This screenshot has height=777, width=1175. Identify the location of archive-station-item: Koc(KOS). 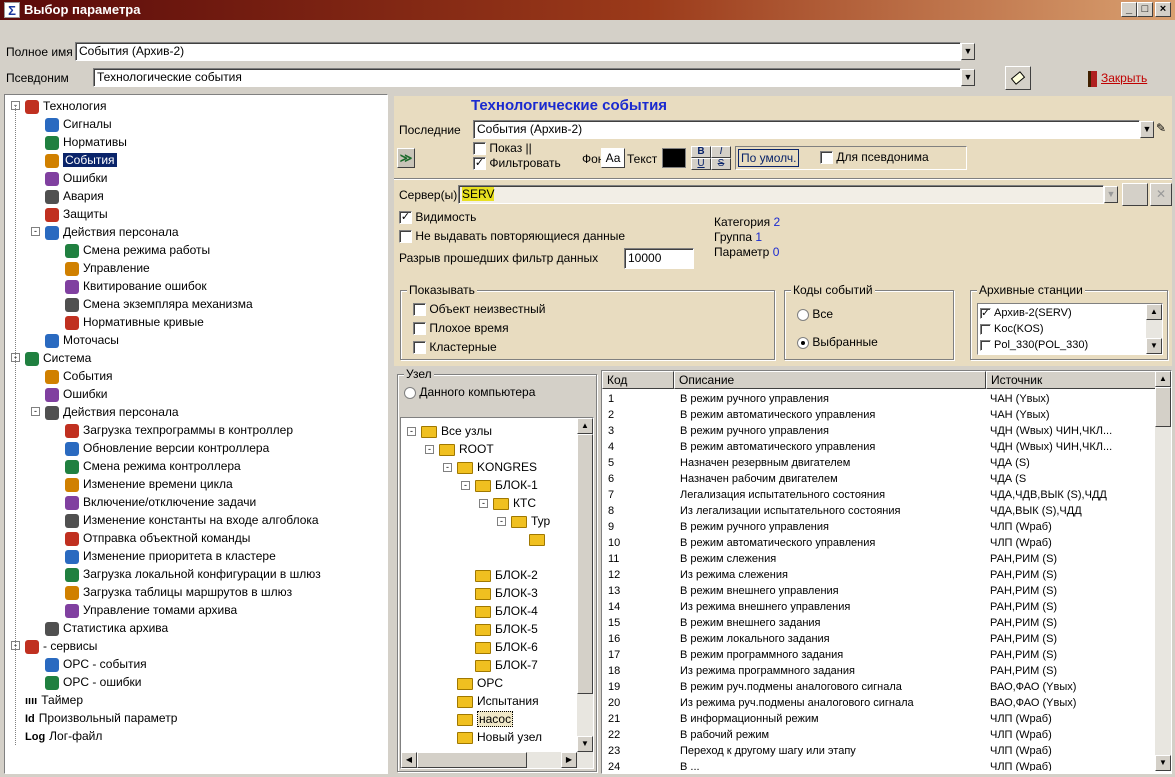
(1062, 329).